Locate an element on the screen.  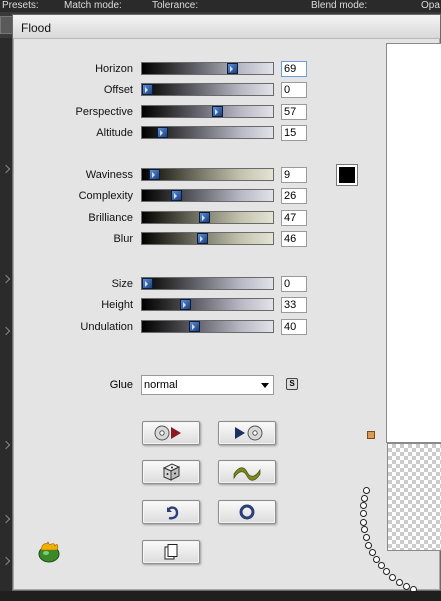
waviness-row: Waviness 9 is located at coordinates (163, 175).